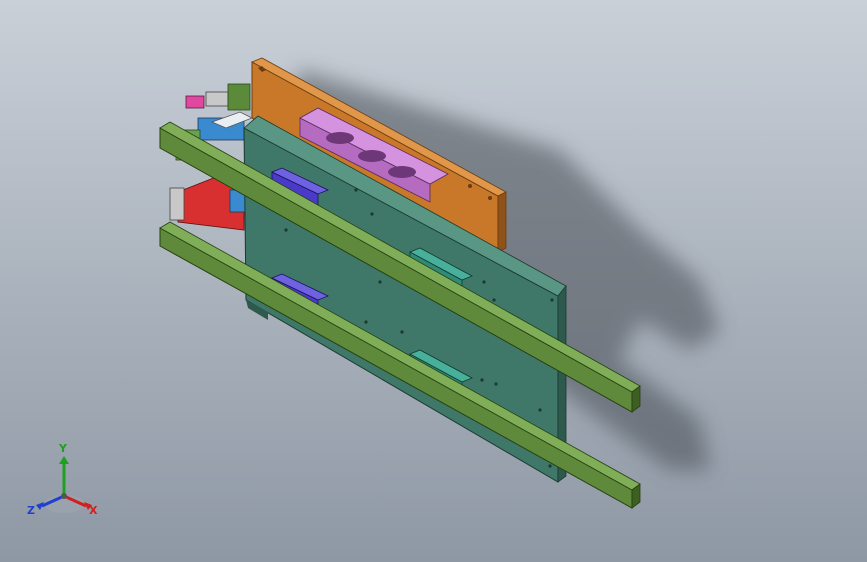  Describe the element at coordinates (93, 510) in the screenshot. I see `triad-x-label: X` at that location.